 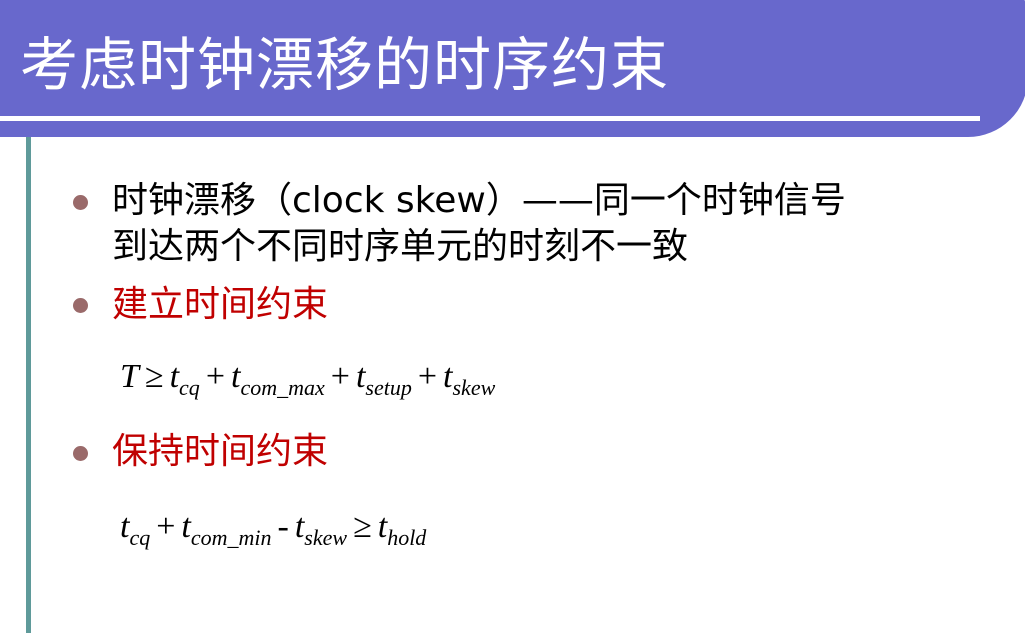 I want to click on setup-equation: T ≥ tcq + tcom_max + tsetup + tskew, so click(x=308, y=379).